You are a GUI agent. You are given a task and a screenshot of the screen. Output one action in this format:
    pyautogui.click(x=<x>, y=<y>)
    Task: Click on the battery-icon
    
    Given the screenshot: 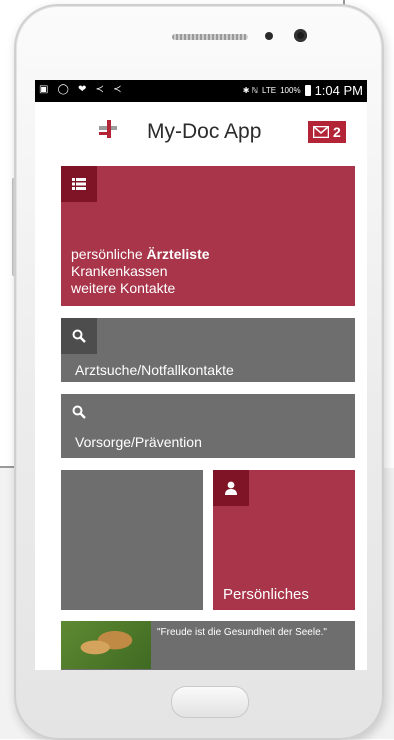 What is the action you would take?
    pyautogui.click(x=307, y=90)
    